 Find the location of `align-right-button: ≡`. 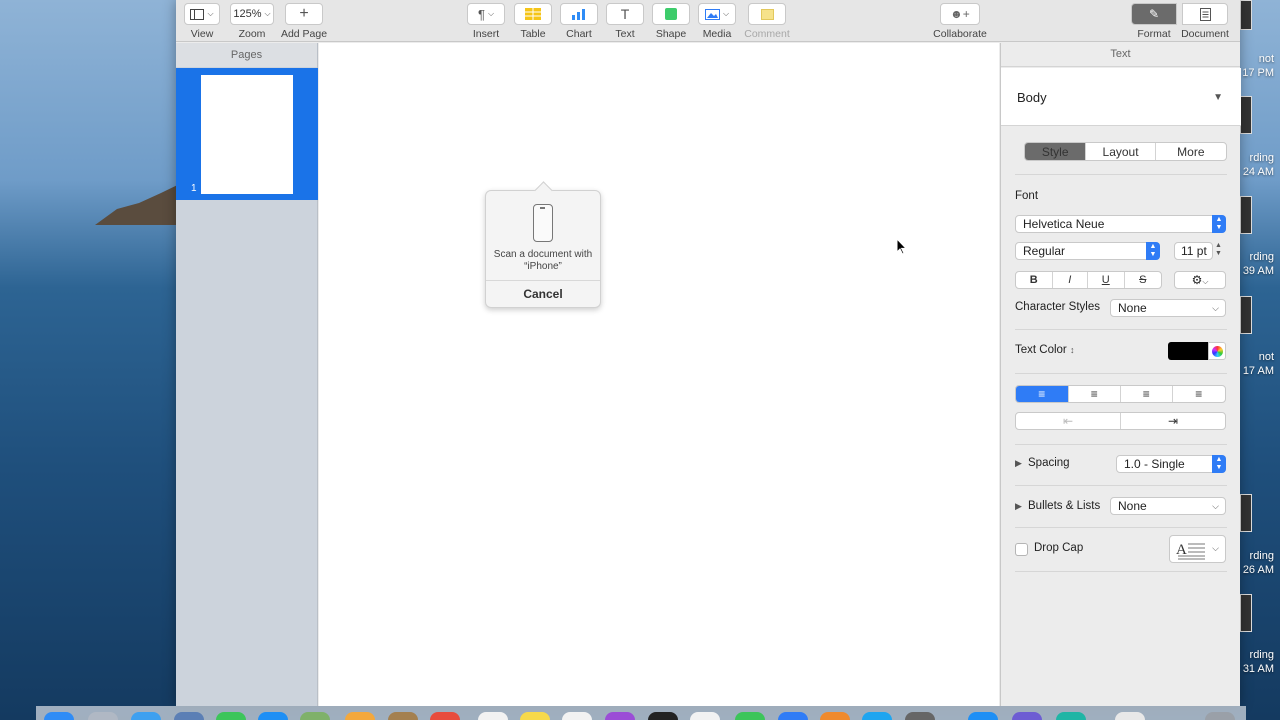

align-right-button: ≡ is located at coordinates (1147, 394).